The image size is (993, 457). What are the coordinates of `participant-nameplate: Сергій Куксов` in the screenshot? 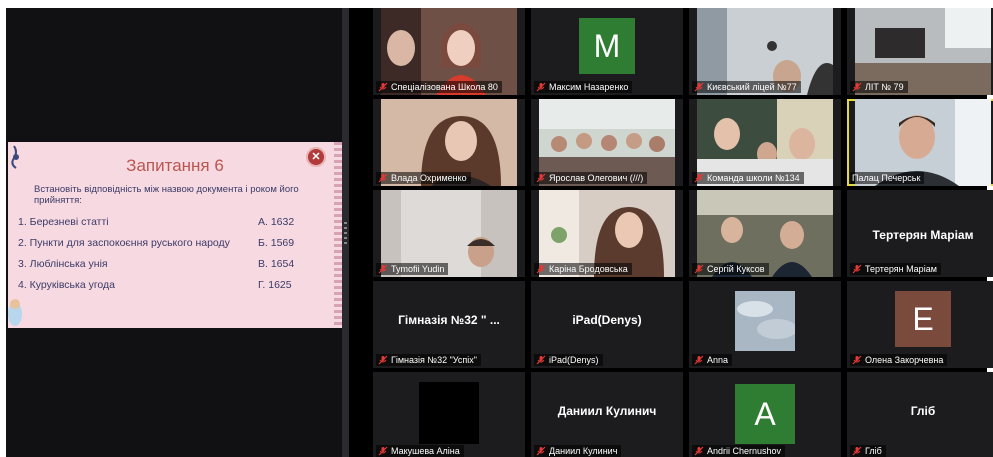 It's located at (730, 269).